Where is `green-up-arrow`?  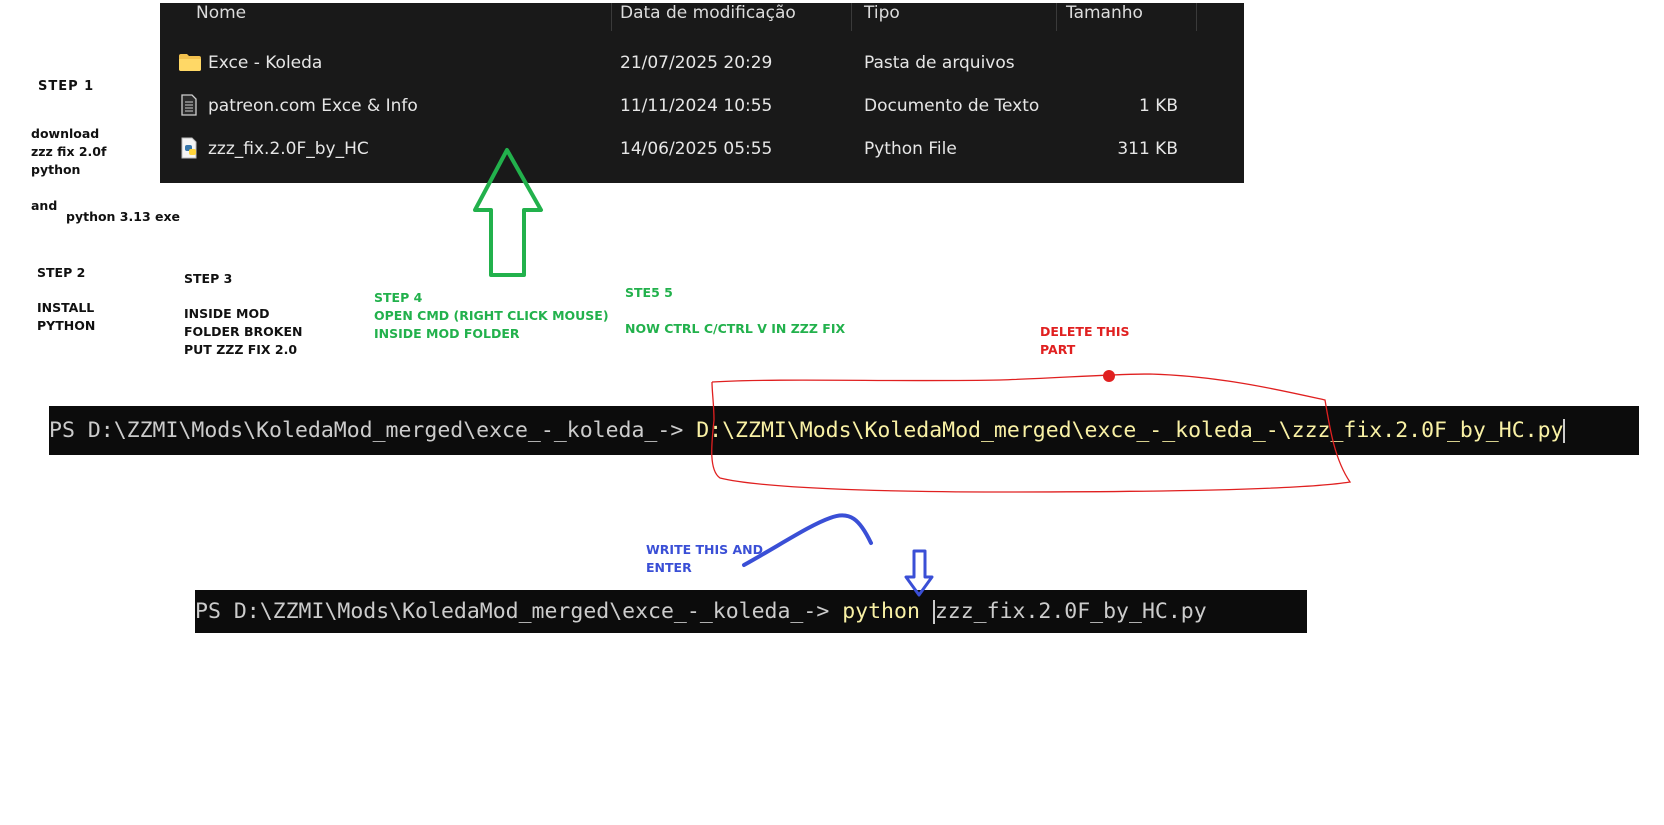 green-up-arrow is located at coordinates (508, 212).